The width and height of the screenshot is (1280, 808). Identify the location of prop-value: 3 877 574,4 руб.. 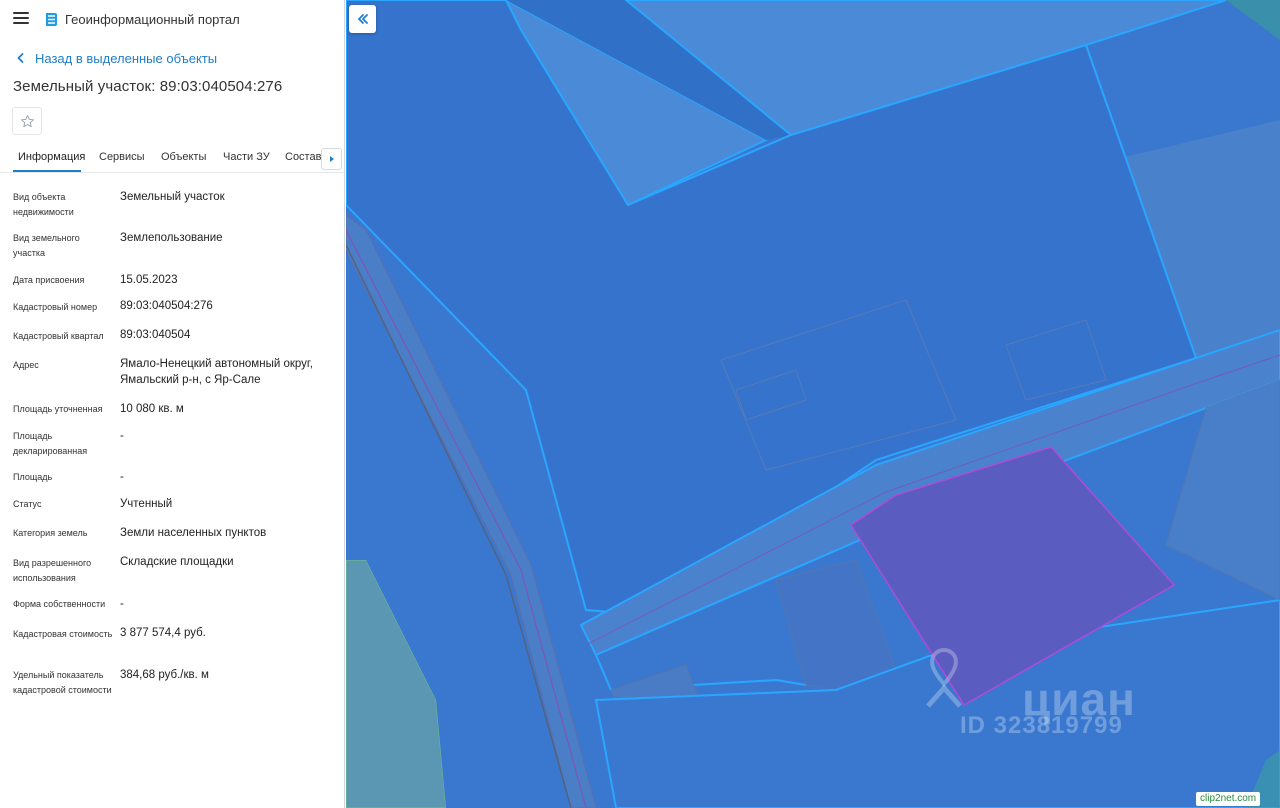
(163, 633).